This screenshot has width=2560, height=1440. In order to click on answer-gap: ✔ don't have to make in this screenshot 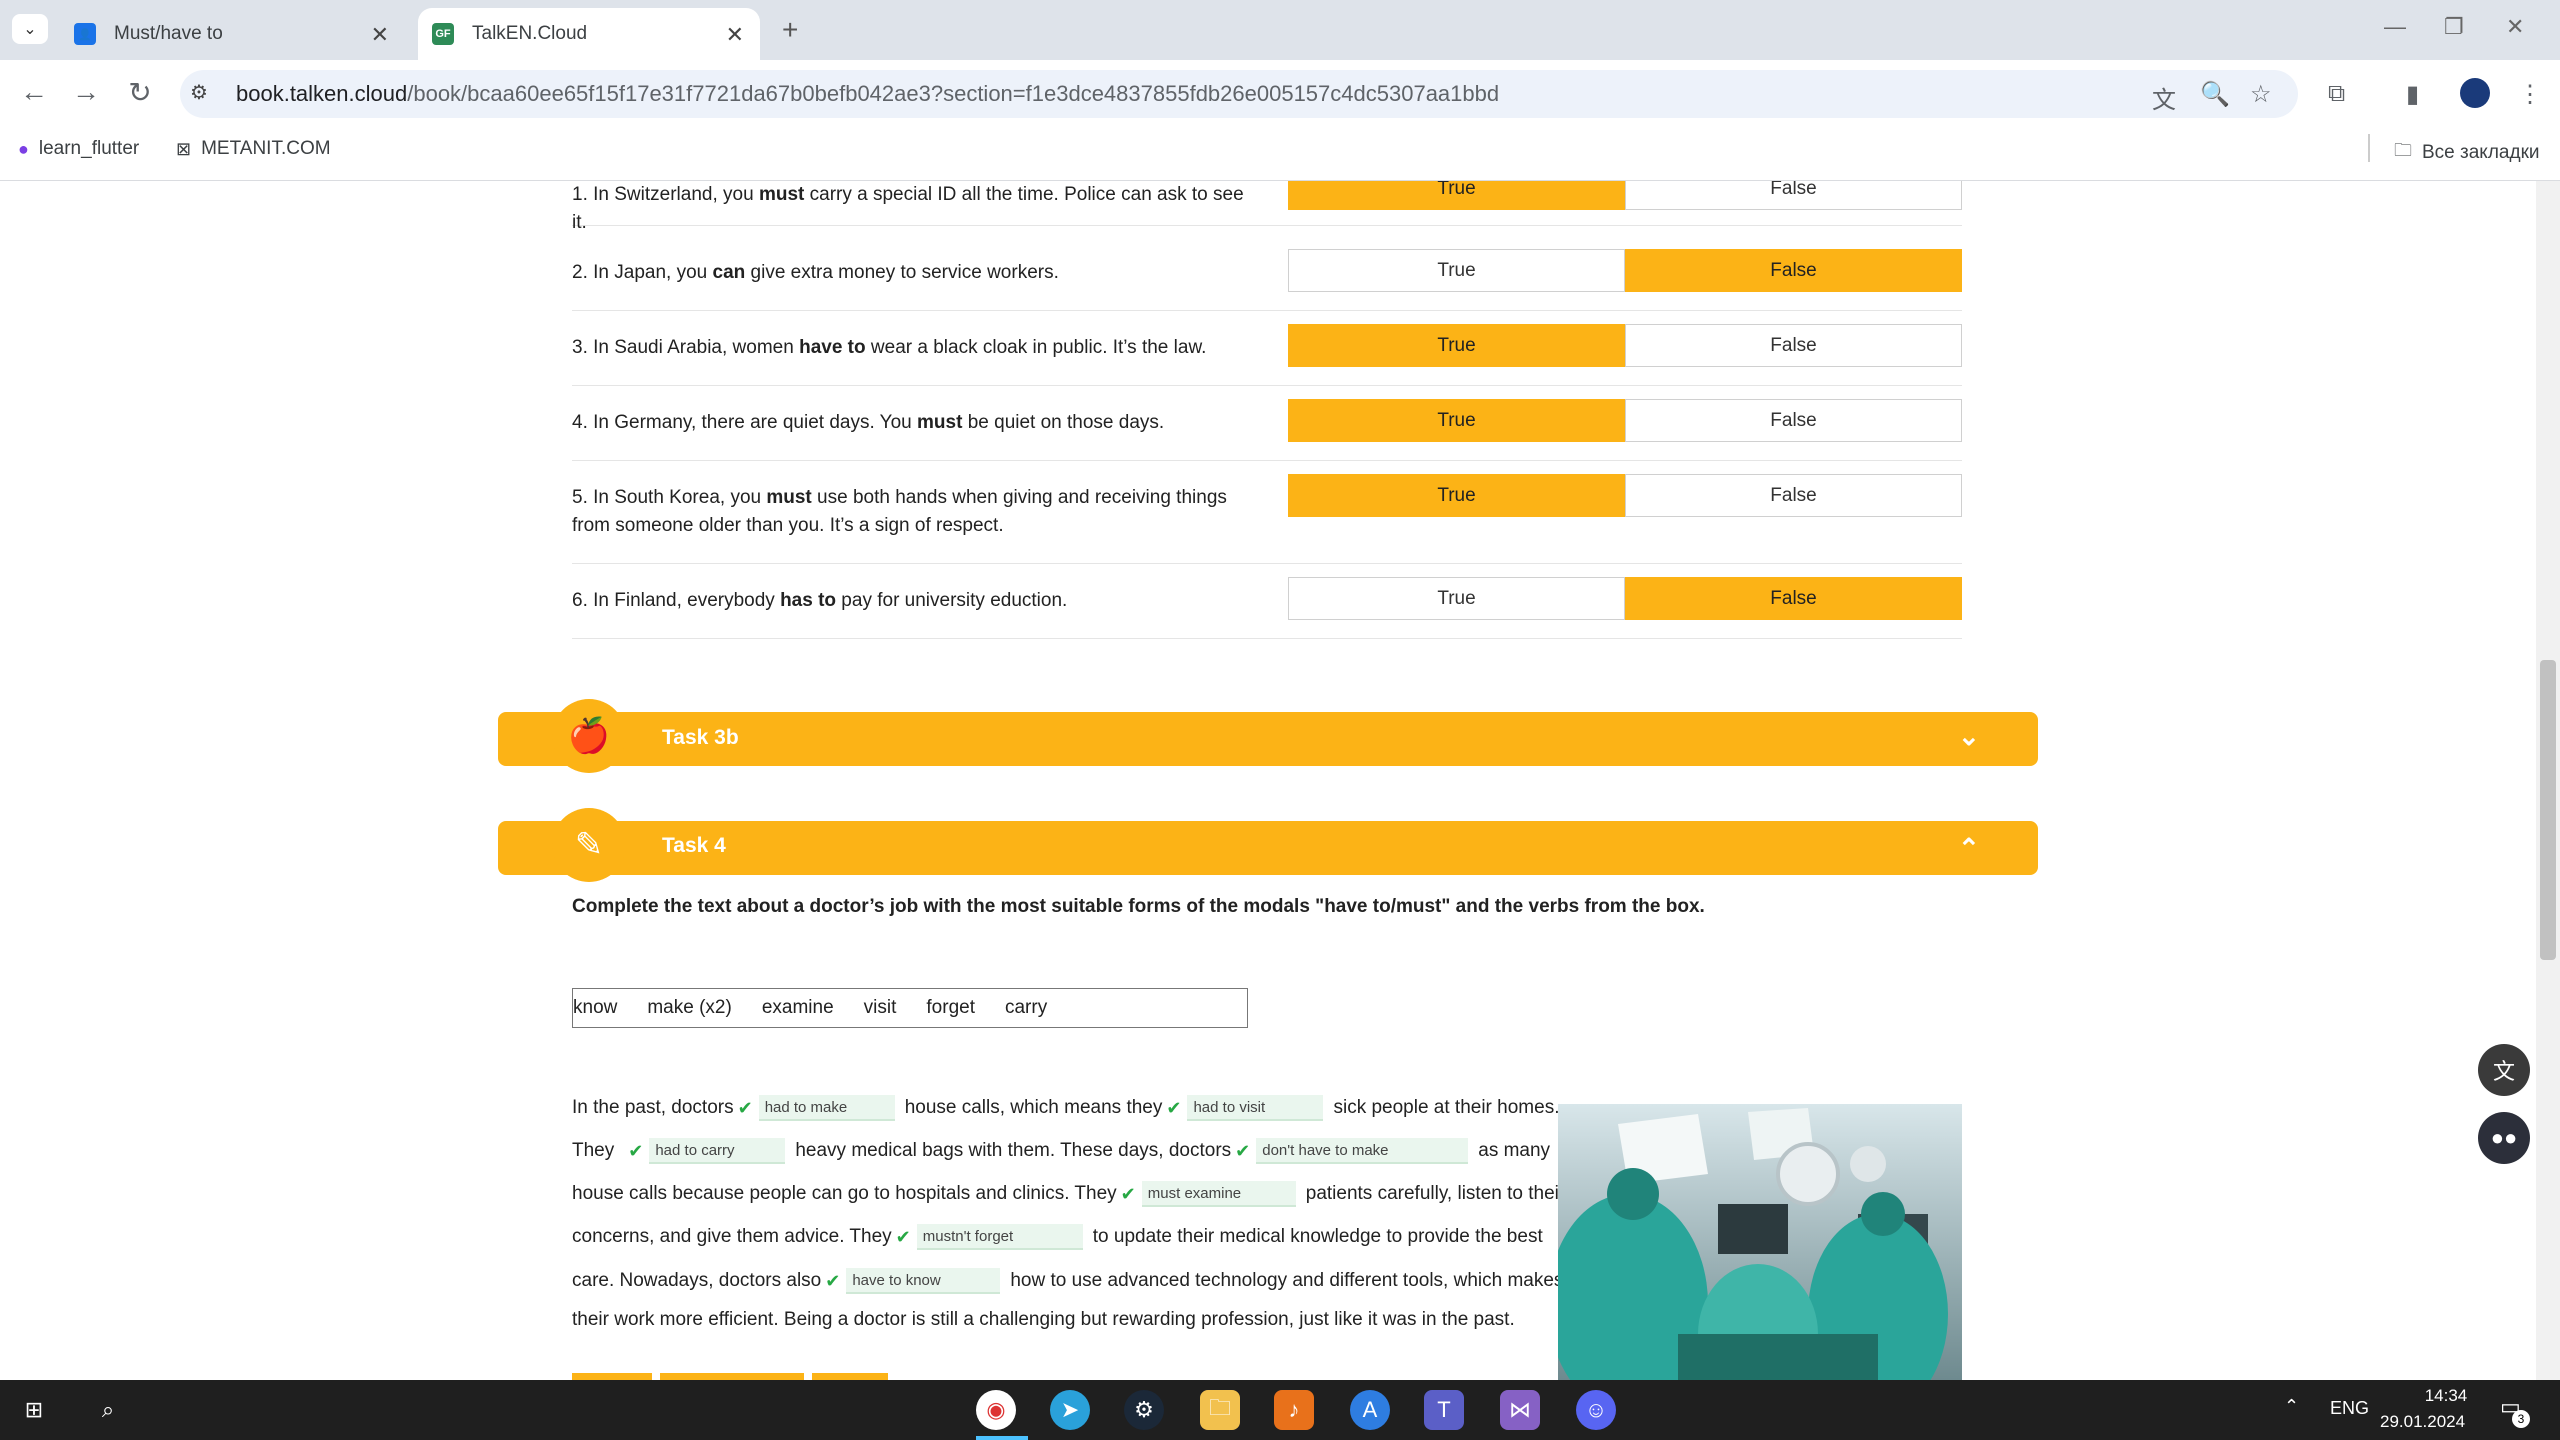, I will do `click(1352, 1151)`.